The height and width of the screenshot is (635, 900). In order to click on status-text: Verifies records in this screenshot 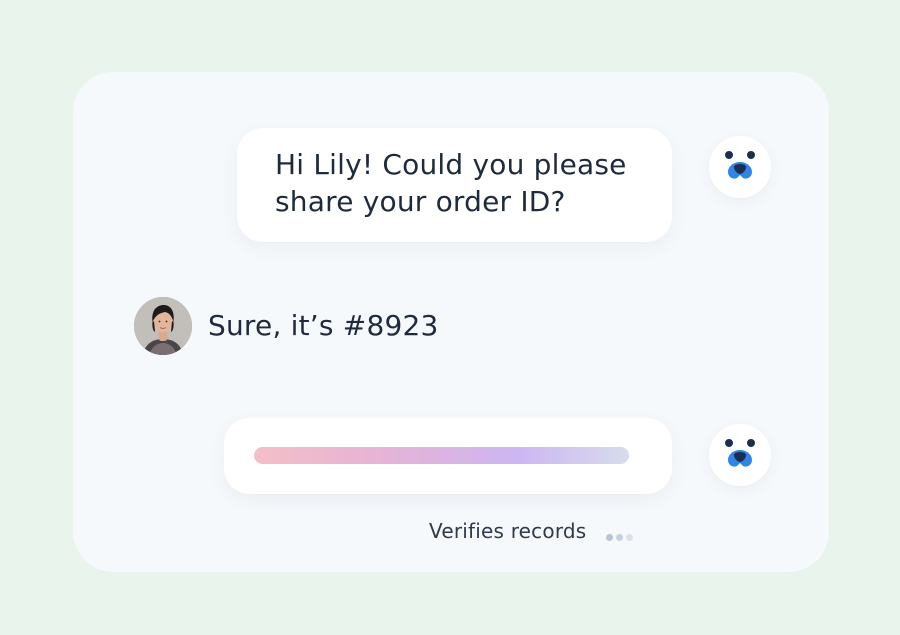, I will do `click(508, 531)`.